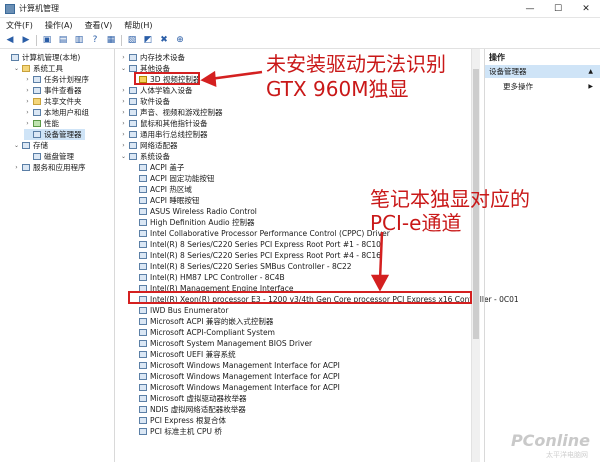  What do you see at coordinates (337, 89) in the screenshot?
I see `annotation-no-driver-line2: GTX 960M独显` at bounding box center [337, 89].